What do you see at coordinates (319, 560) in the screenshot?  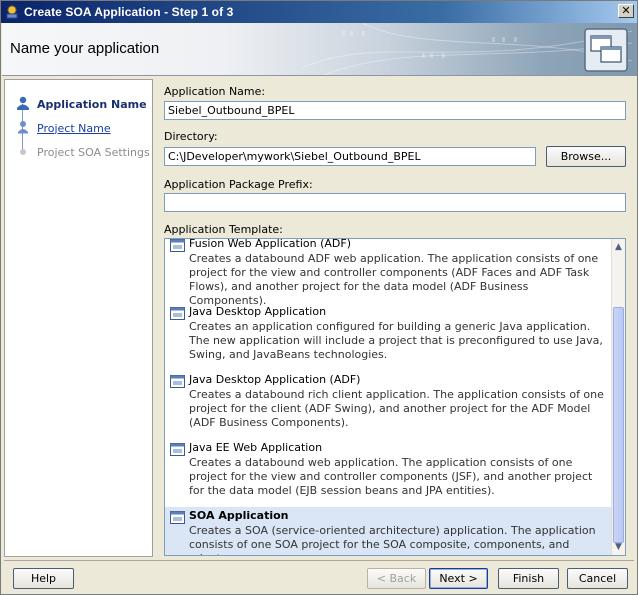 I see `footer-separator` at bounding box center [319, 560].